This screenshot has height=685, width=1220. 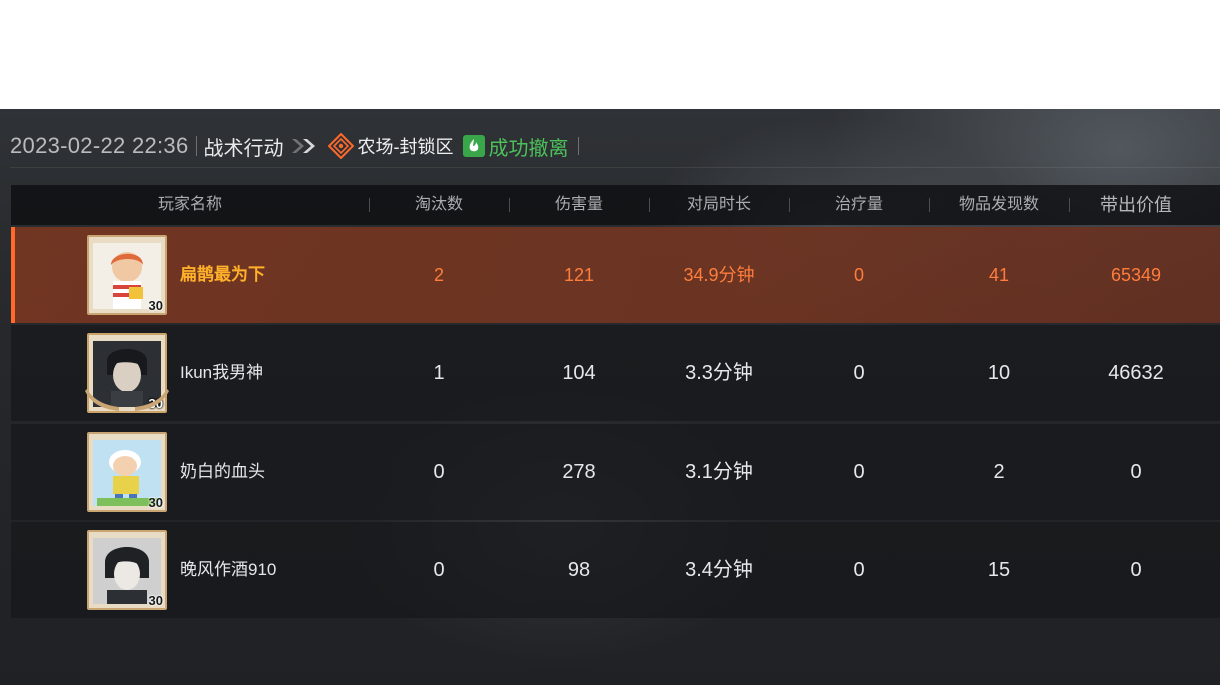 I want to click on table-header: 玩家名称 淘汰数 伤害量 对局时长 治疗量 物品发现数 带出价值, so click(x=615, y=205).